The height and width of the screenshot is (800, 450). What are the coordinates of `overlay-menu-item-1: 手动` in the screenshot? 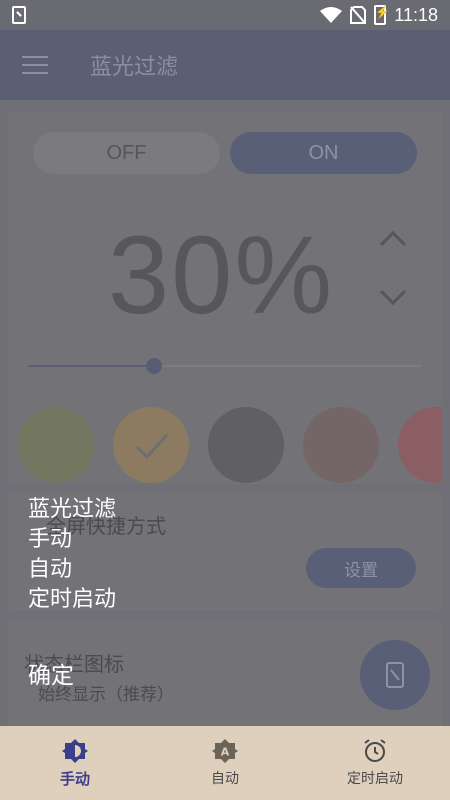 It's located at (72, 540).